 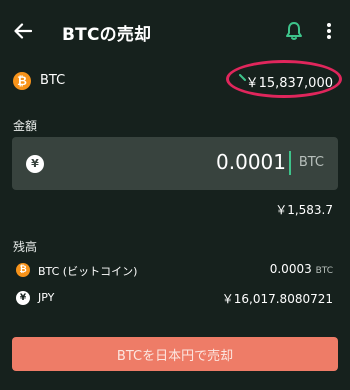 I want to click on price-highlight-circle, so click(x=284, y=79).